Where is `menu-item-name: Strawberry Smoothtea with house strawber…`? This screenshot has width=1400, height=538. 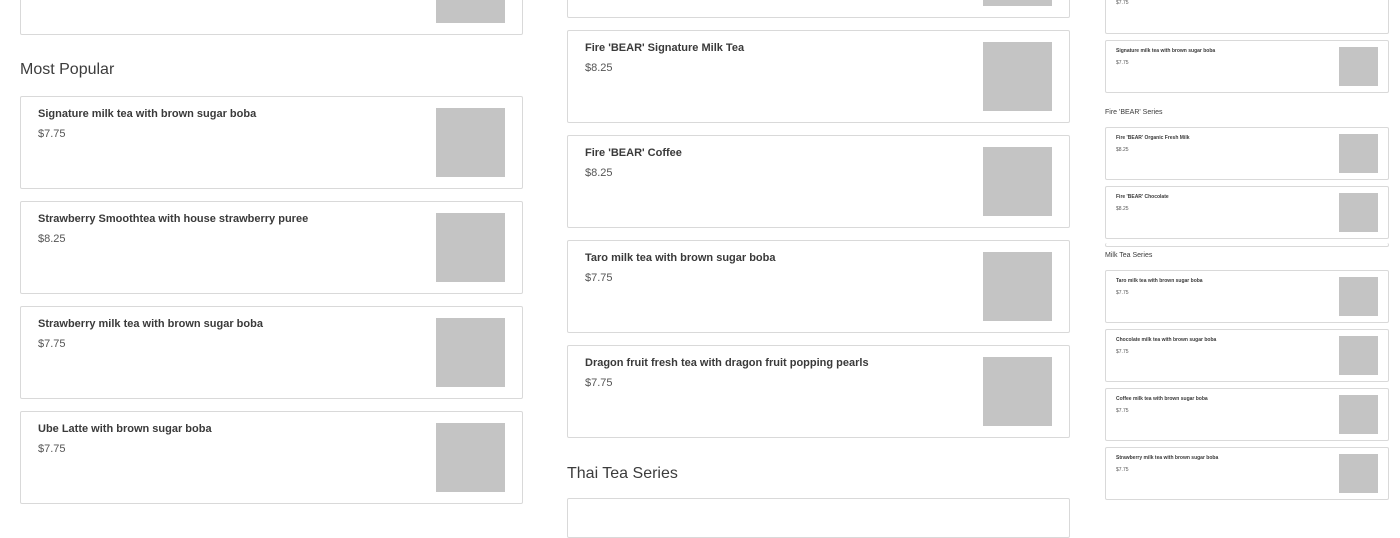 menu-item-name: Strawberry Smoothtea with house strawber… is located at coordinates (173, 219).